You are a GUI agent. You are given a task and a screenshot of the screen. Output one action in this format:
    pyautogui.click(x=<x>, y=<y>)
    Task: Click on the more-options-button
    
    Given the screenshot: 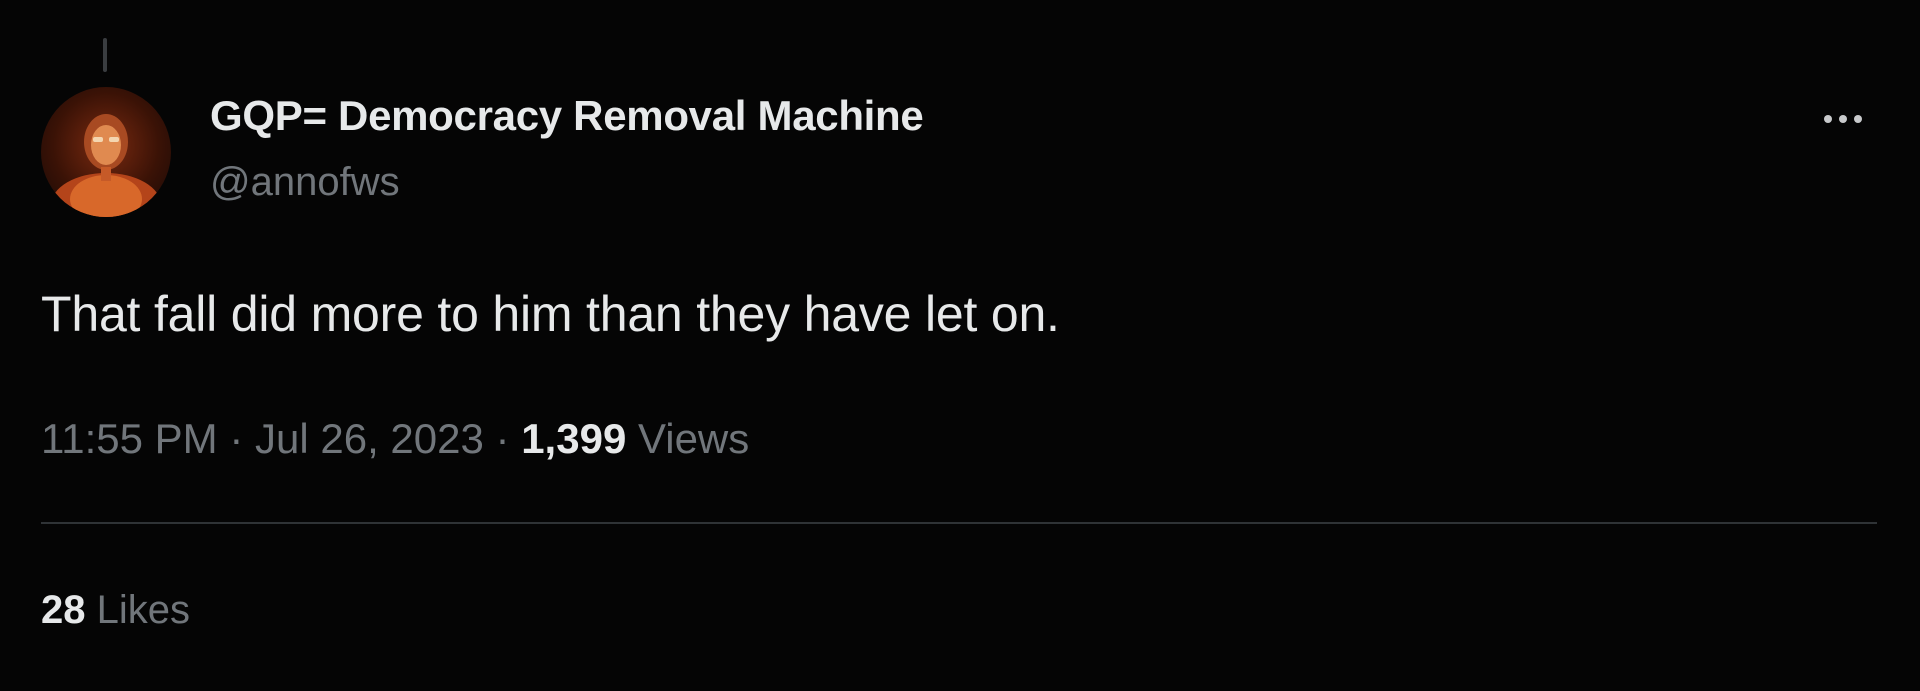 What is the action you would take?
    pyautogui.click(x=1843, y=119)
    